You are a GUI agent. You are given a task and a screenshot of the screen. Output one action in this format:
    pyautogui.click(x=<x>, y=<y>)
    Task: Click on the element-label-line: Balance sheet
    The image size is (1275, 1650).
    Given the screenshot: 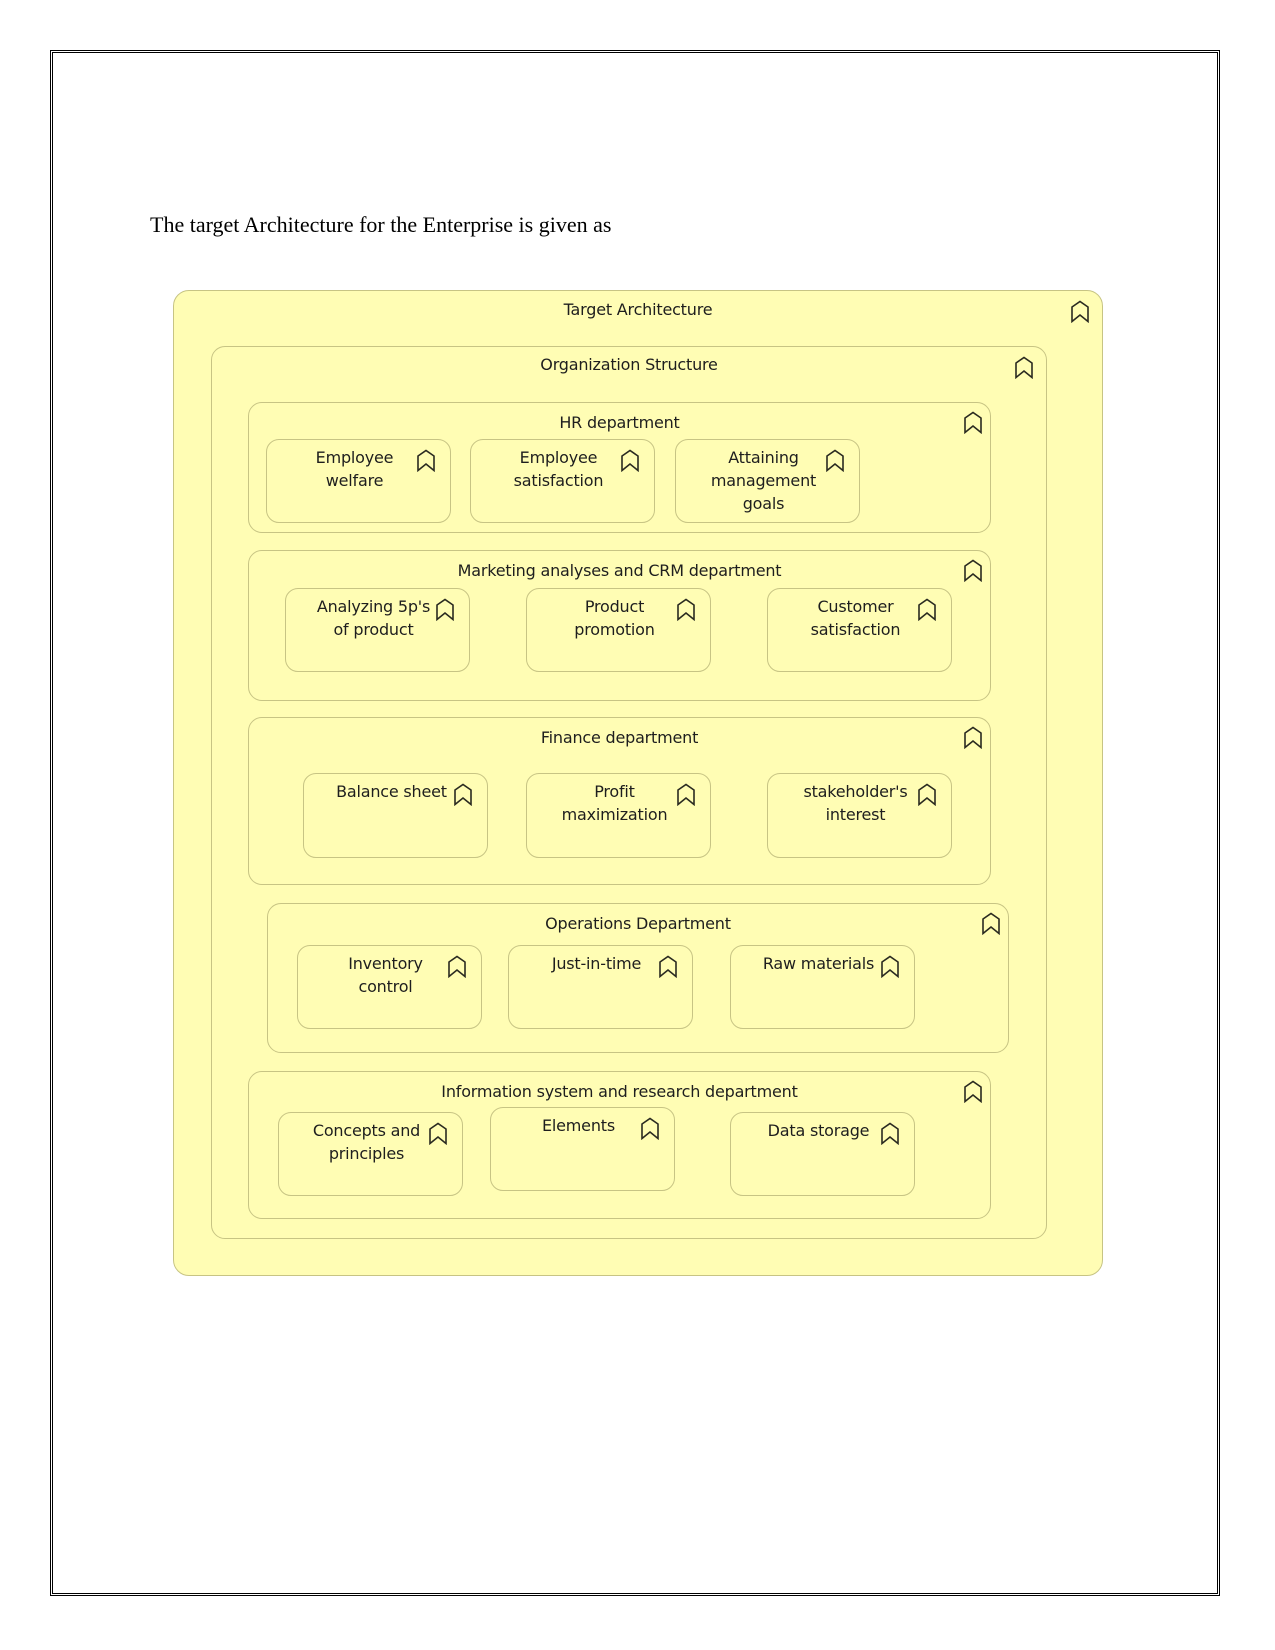 What is the action you would take?
    pyautogui.click(x=391, y=791)
    